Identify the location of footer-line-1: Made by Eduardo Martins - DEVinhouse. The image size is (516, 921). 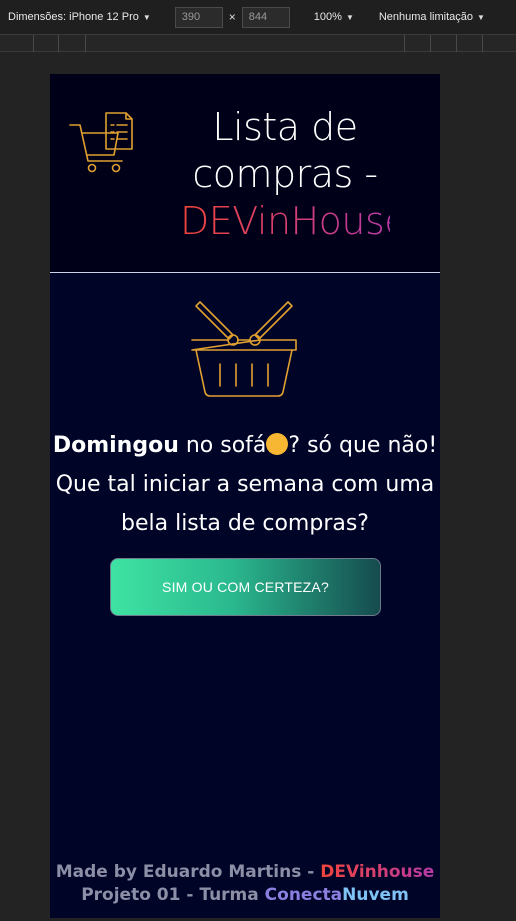
(245, 872).